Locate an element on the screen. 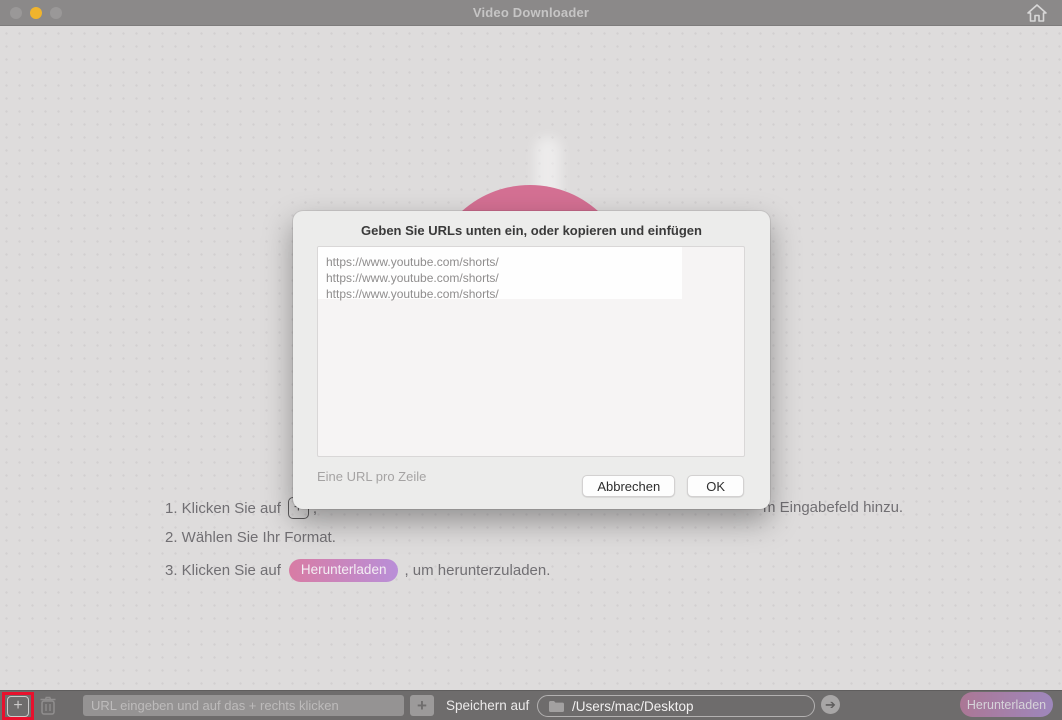 The width and height of the screenshot is (1062, 720). save-path-field: /Users/mac/Desktop is located at coordinates (676, 706).